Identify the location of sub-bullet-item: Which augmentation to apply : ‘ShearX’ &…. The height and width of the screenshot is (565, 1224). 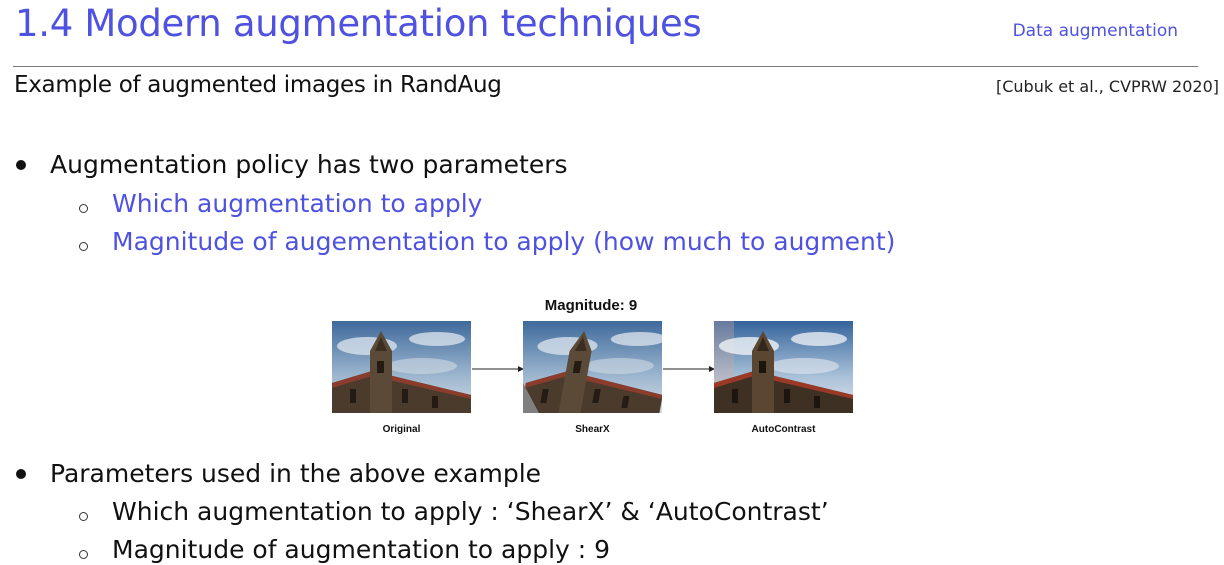
(454, 511).